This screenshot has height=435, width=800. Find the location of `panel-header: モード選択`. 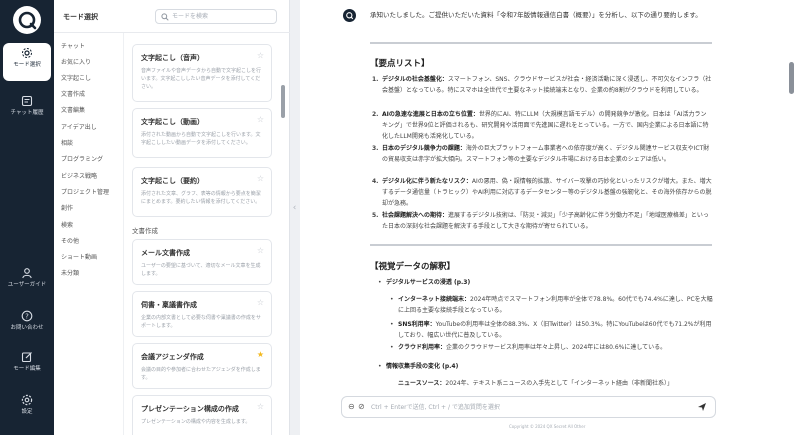

panel-header: モード選択 is located at coordinates (172, 16).